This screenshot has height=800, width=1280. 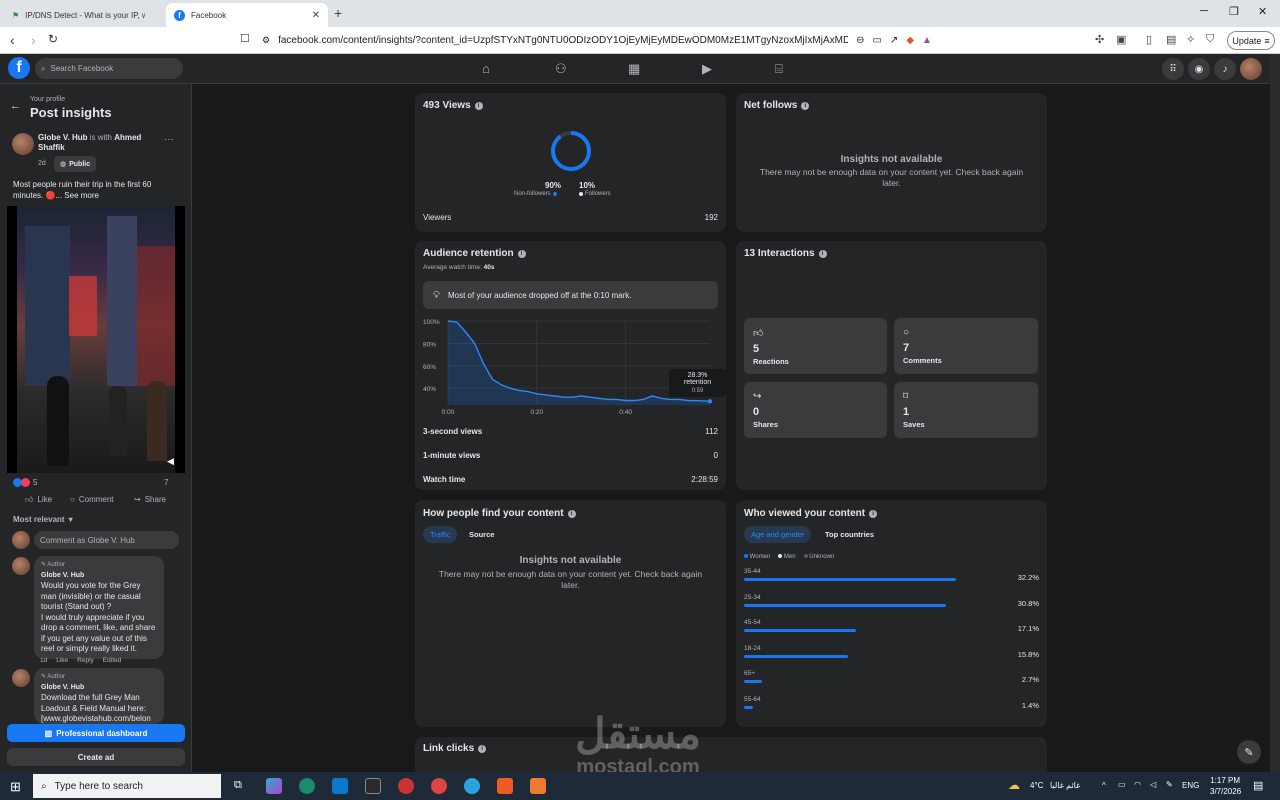 What do you see at coordinates (25, 482) in the screenshot?
I see `reaction-summary: 5` at bounding box center [25, 482].